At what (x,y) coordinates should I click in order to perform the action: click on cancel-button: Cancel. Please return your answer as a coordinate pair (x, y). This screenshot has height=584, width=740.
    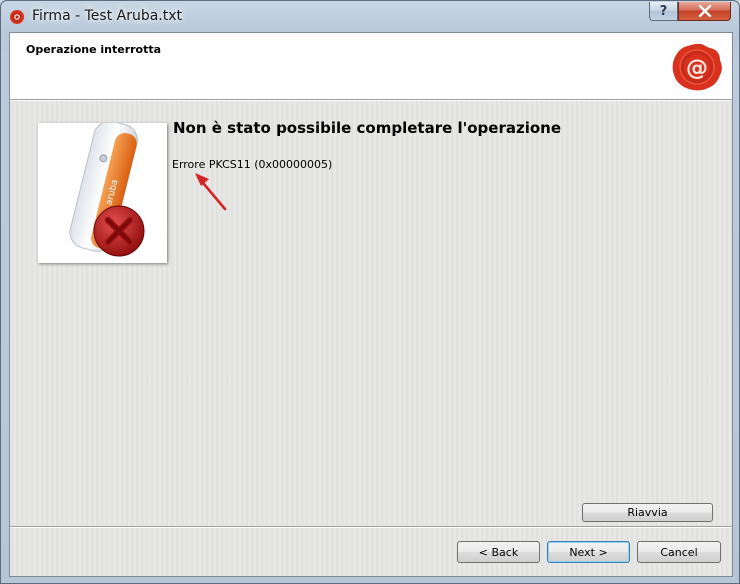
    Looking at the image, I should click on (679, 552).